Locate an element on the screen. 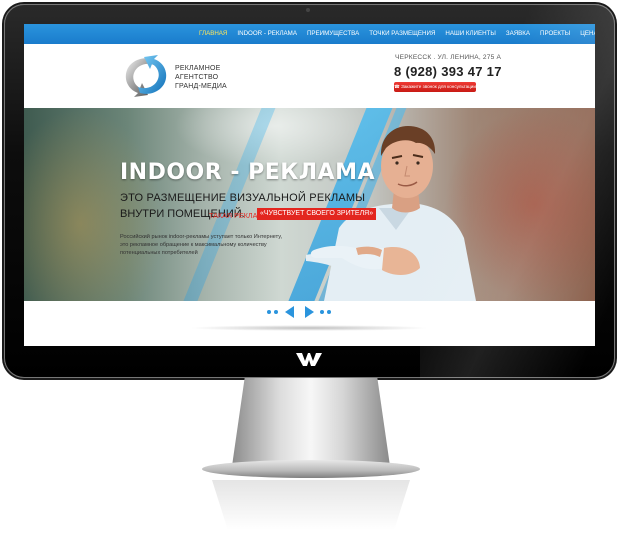 This screenshot has height=538, width=619. hero-badge: «ЧУВСТВУЕТ СВОЕГО ЗРИТЕЛЯ» is located at coordinates (317, 214).